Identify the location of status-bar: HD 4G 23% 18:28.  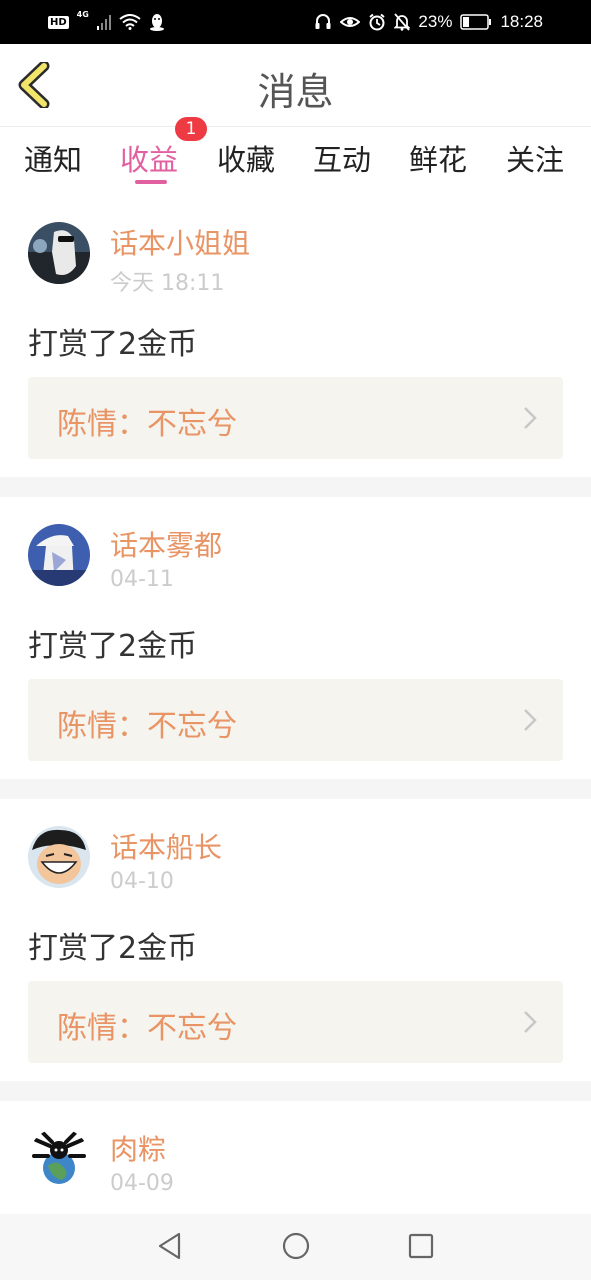
(295, 22).